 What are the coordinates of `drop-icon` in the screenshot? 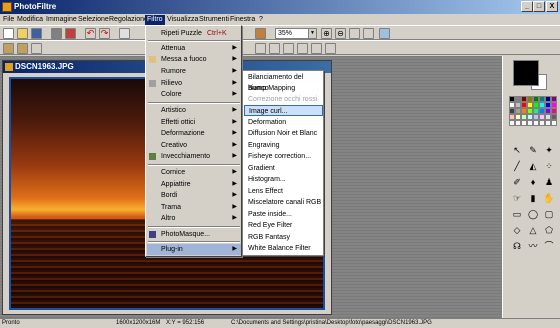 It's located at (260, 48).